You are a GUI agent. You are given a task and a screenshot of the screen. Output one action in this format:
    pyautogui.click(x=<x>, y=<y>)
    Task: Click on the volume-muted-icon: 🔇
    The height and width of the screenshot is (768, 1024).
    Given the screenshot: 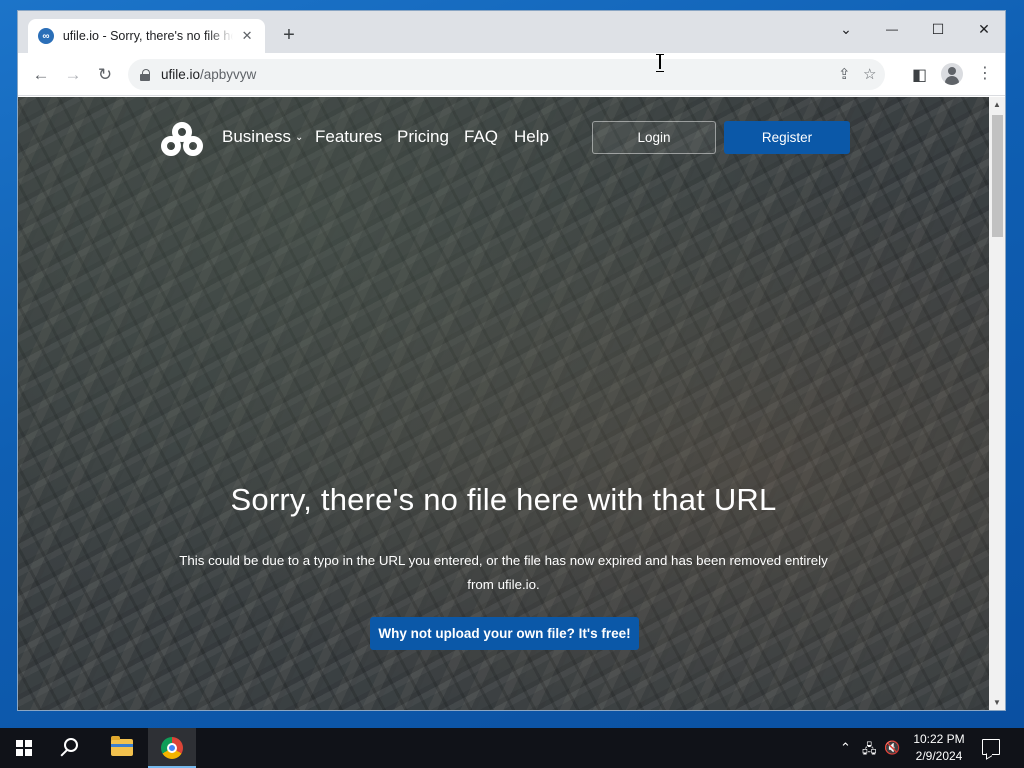 What is the action you would take?
    pyautogui.click(x=892, y=748)
    